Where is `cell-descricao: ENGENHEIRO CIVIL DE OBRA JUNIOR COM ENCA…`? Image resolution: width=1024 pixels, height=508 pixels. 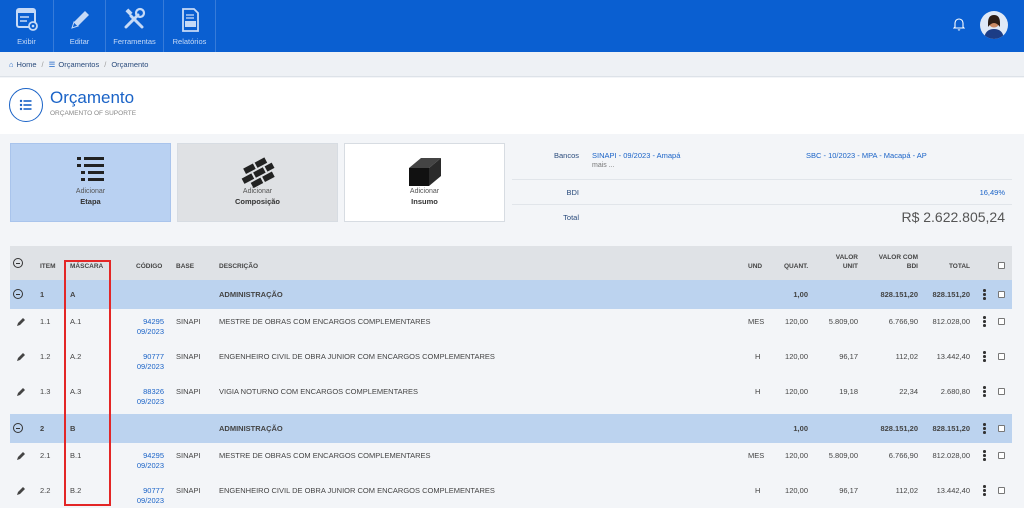
cell-descricao: ENGENHEIRO CIVIL DE OBRA JUNIOR COM ENCA… is located at coordinates (357, 490).